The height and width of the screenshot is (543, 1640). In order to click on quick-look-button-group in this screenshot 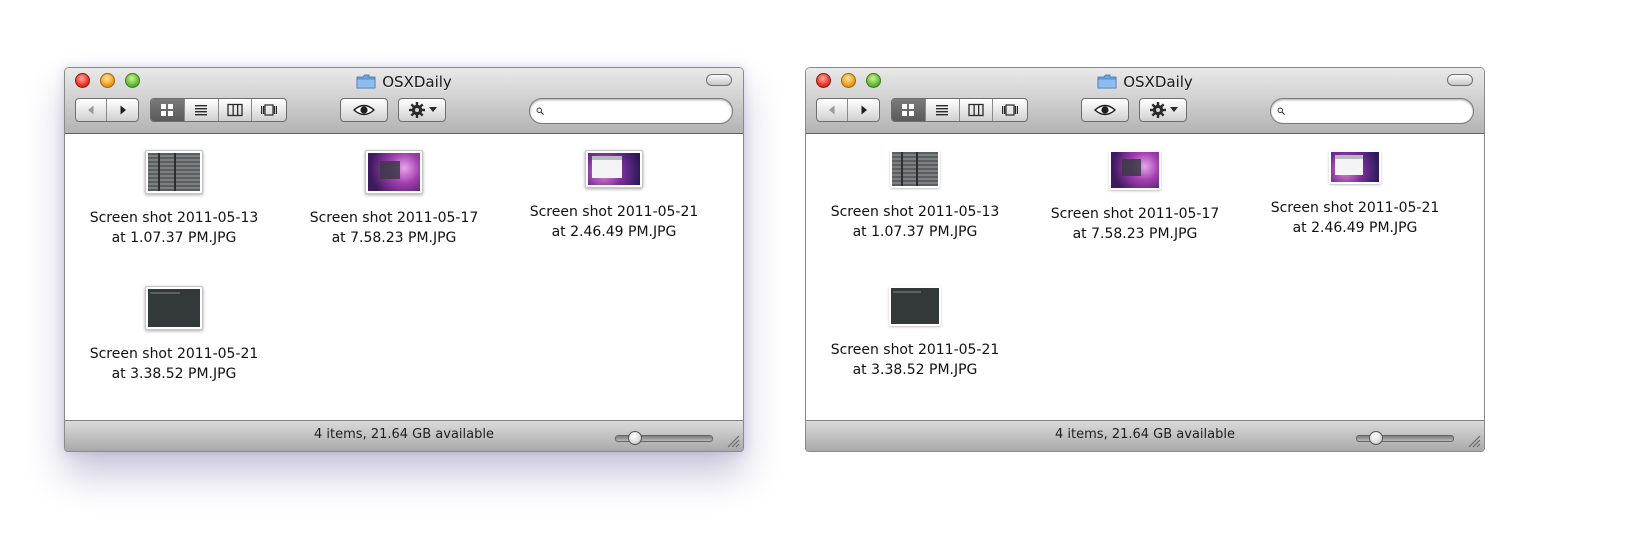, I will do `click(1105, 110)`.